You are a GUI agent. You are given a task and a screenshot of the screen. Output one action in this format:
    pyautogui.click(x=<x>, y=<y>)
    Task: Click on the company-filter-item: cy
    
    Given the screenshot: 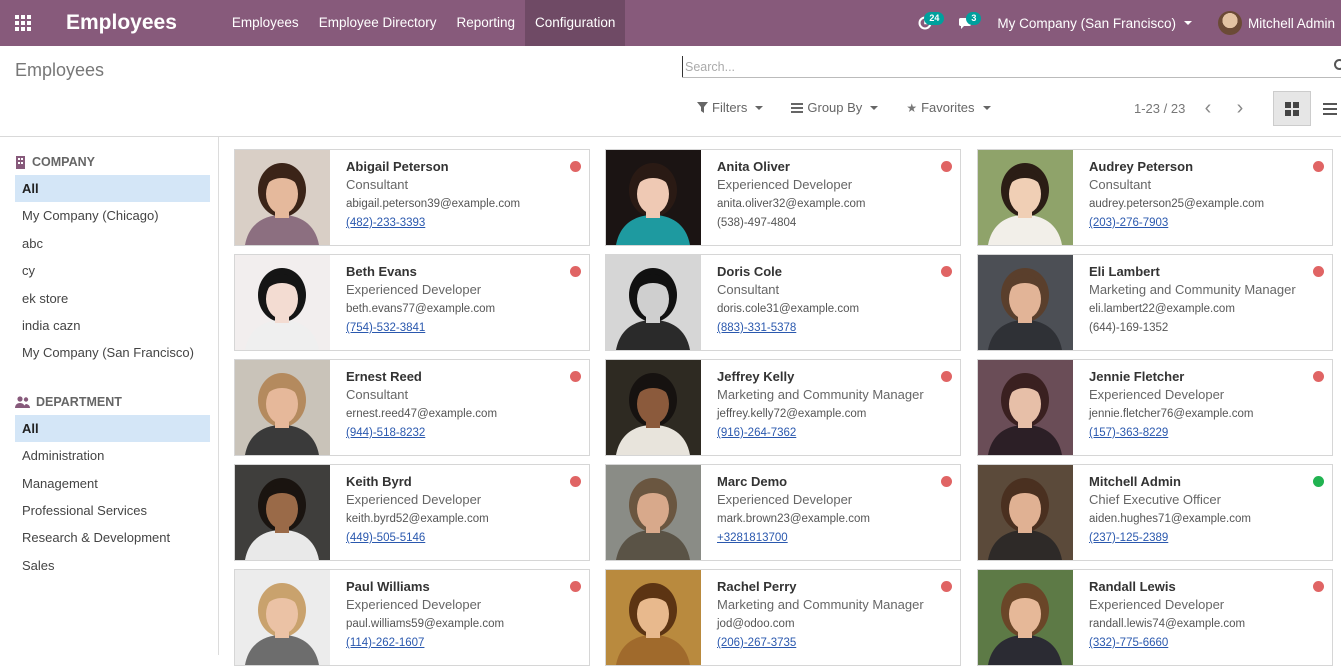 What is the action you would take?
    pyautogui.click(x=112, y=270)
    